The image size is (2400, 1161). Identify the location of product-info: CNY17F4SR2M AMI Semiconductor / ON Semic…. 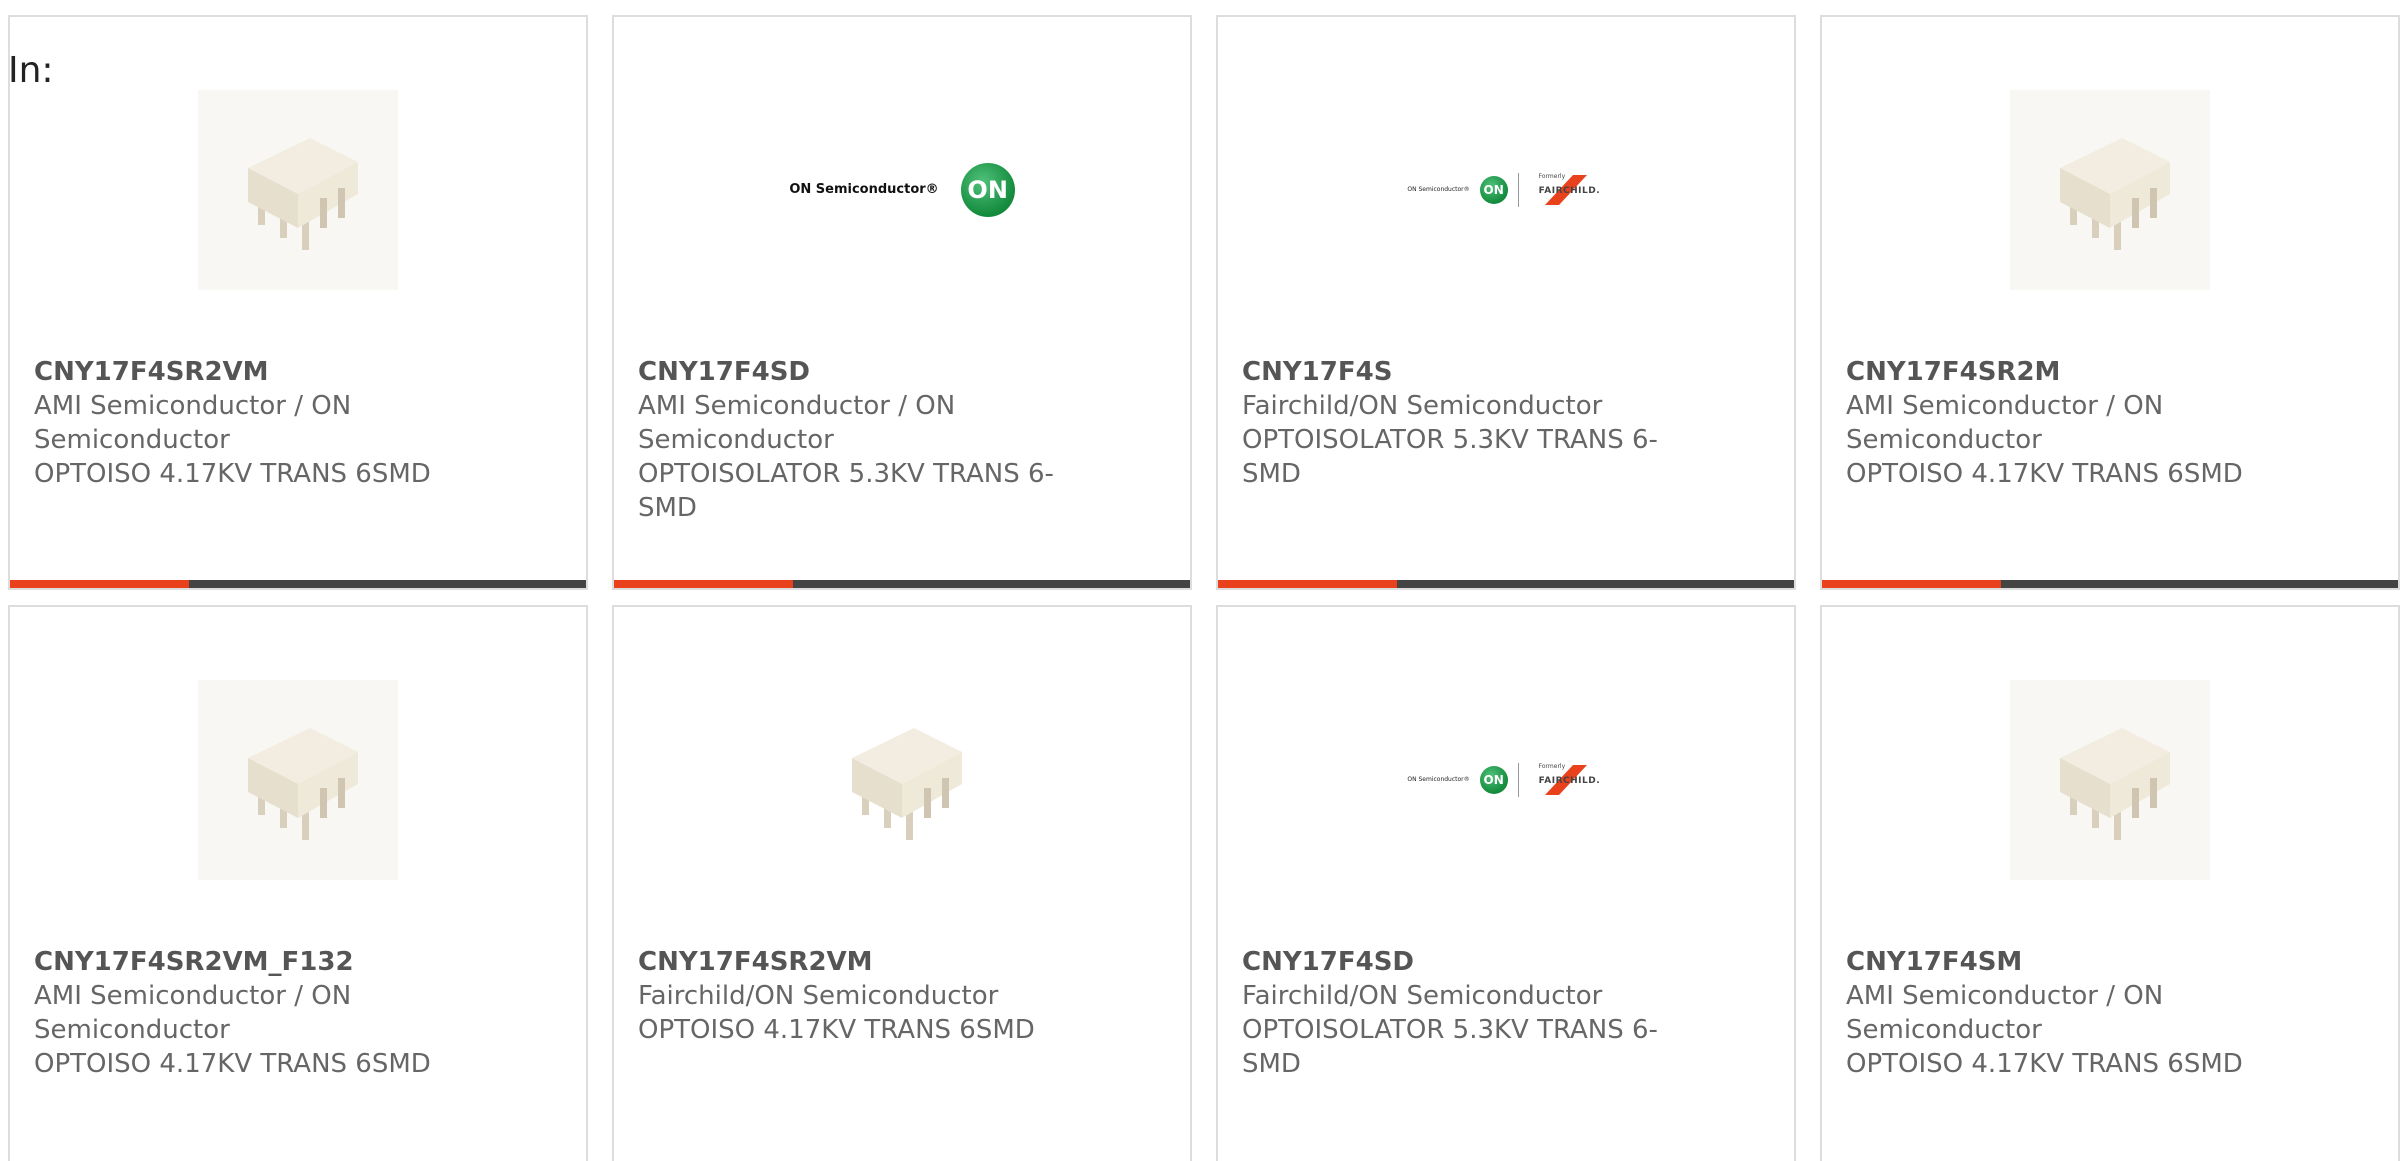
(2066, 423).